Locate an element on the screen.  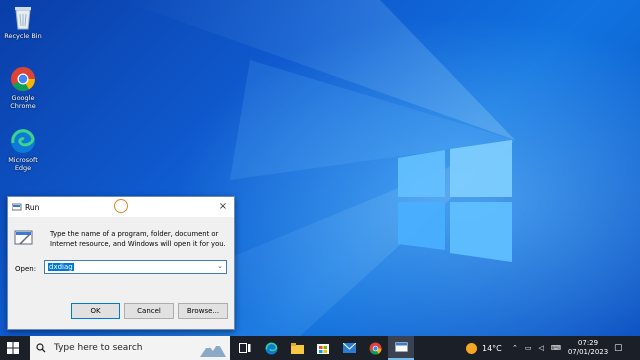
open-label: Open: is located at coordinates (26, 269).